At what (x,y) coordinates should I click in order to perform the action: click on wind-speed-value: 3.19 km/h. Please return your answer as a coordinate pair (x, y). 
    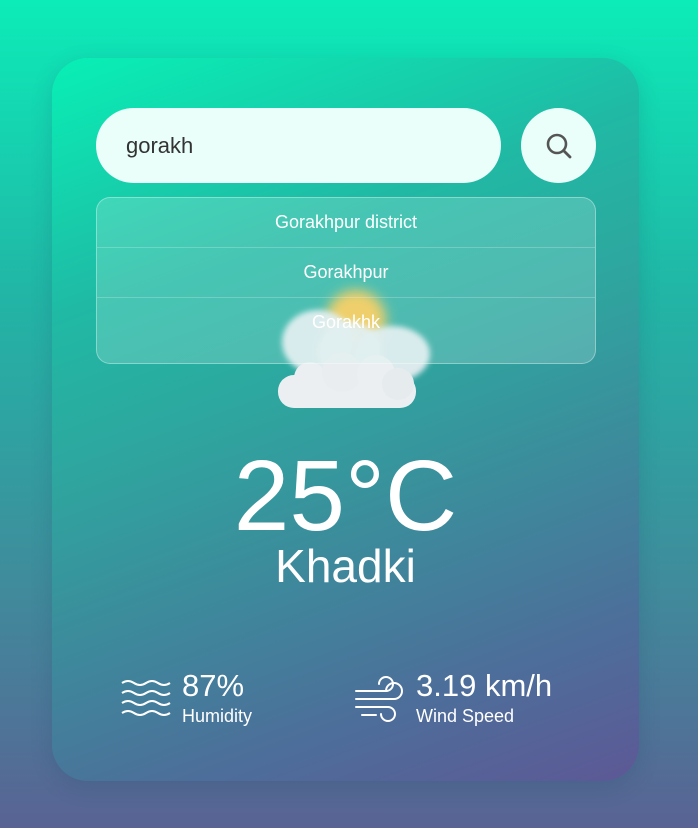
    Looking at the image, I should click on (484, 685).